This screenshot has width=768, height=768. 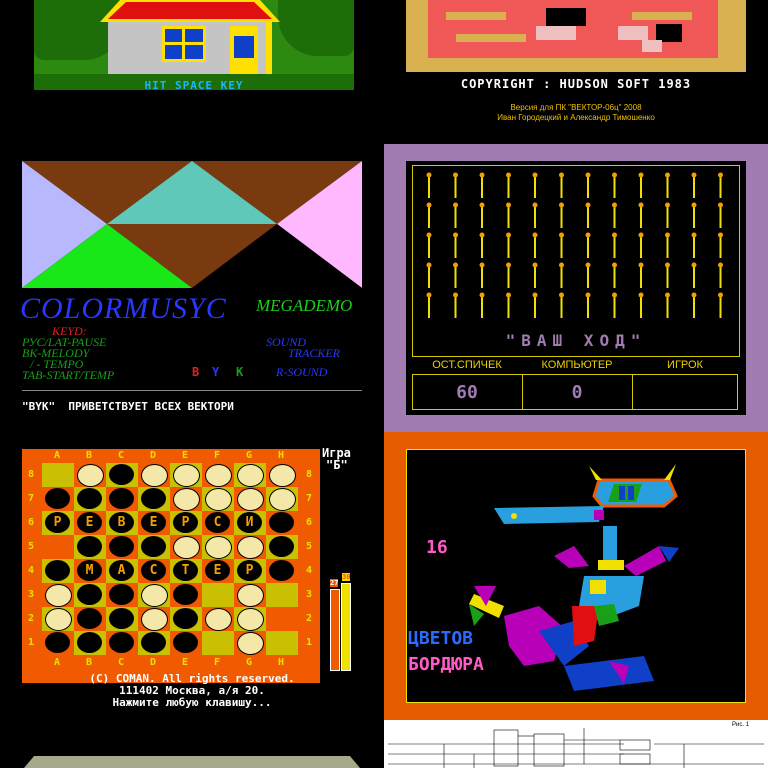 What do you see at coordinates (250, 523) in the screenshot?
I see `board-cell: И` at bounding box center [250, 523].